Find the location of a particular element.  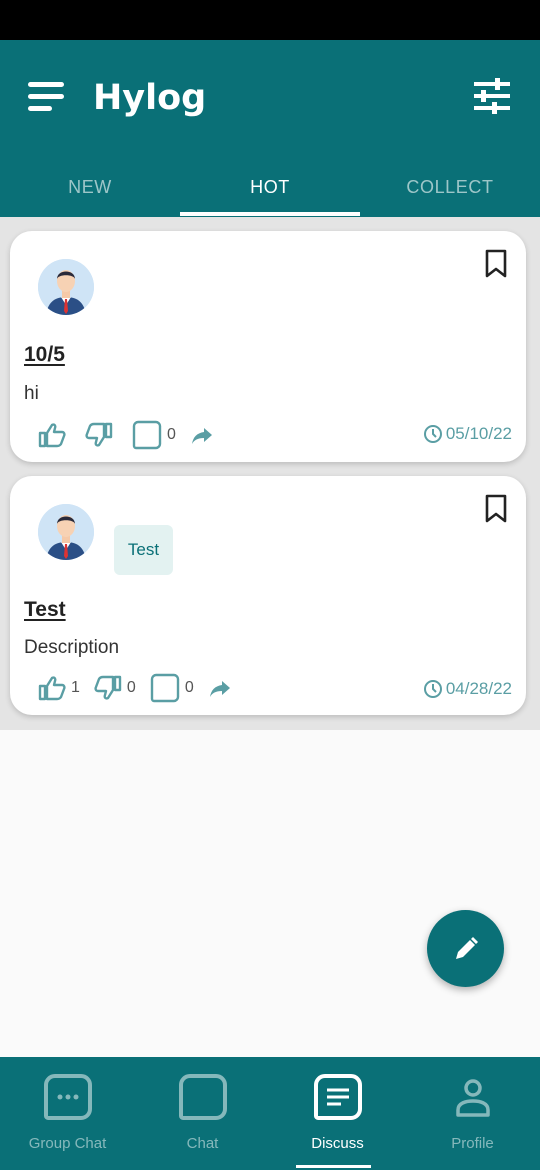

post-description: hi is located at coordinates (31, 393).